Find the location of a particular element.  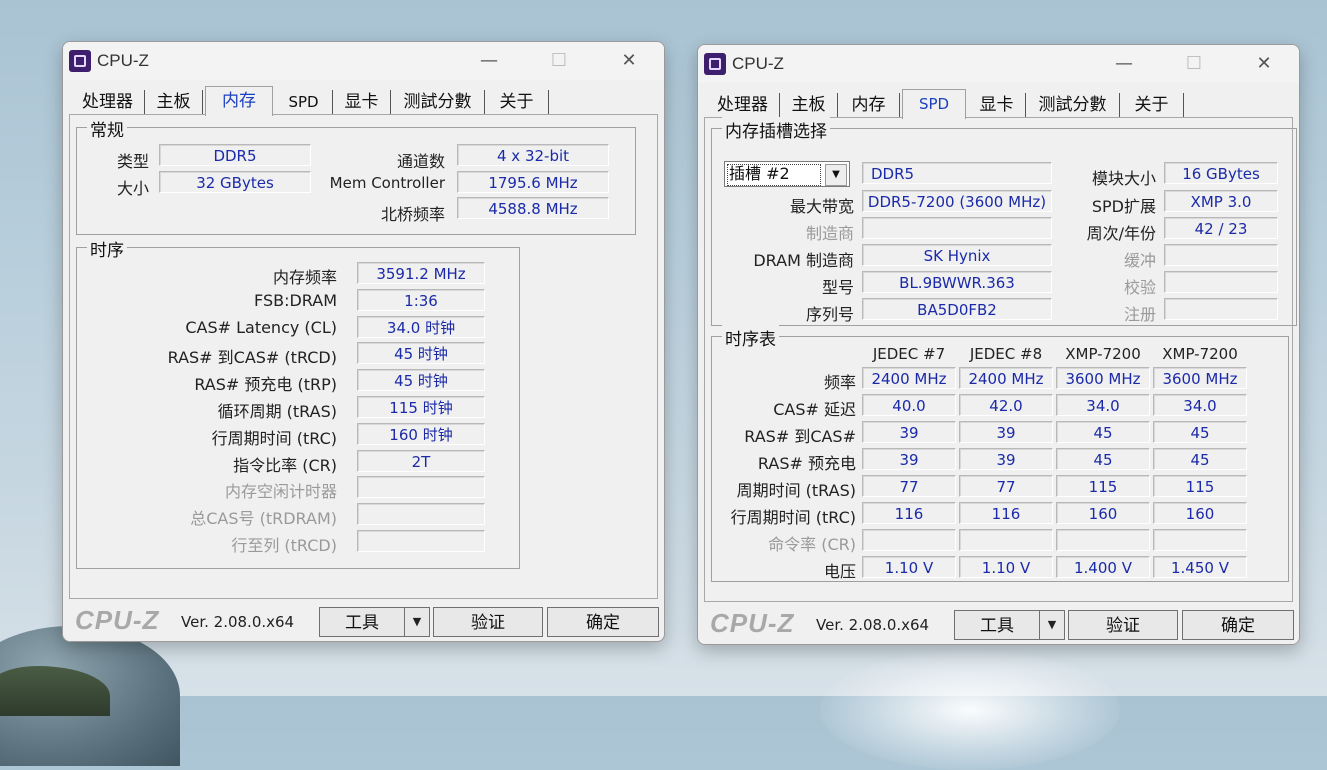

module-size-label: 模块大小 is located at coordinates (1123, 178).